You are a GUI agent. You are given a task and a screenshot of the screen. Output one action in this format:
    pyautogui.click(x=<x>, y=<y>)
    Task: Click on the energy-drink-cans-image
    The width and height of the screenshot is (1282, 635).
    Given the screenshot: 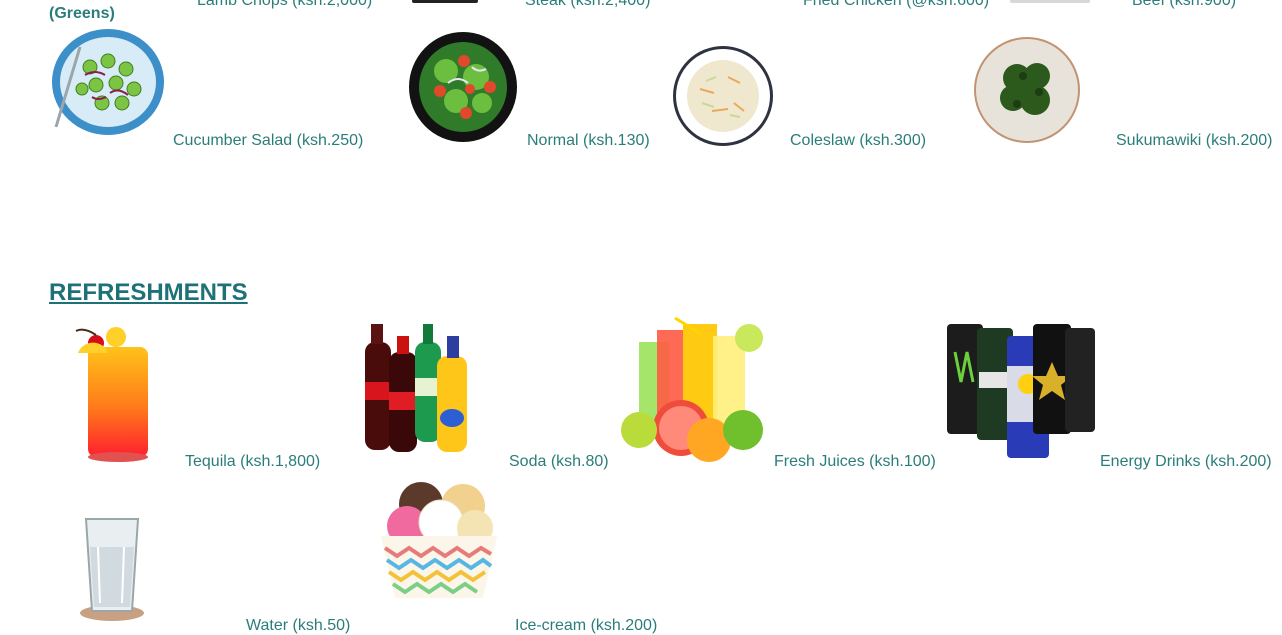 What is the action you would take?
    pyautogui.click(x=1021, y=391)
    